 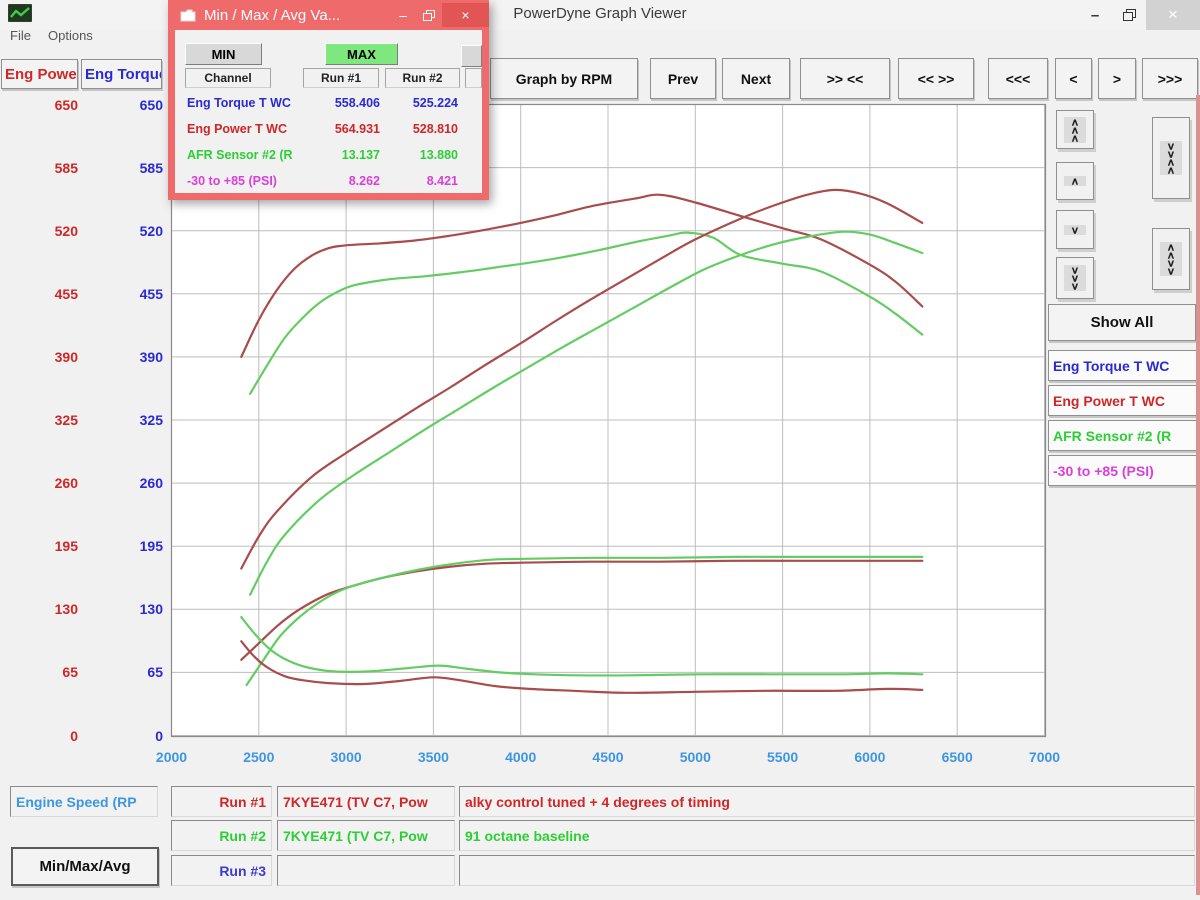 I want to click on dialog-restore-icon, so click(x=429, y=15).